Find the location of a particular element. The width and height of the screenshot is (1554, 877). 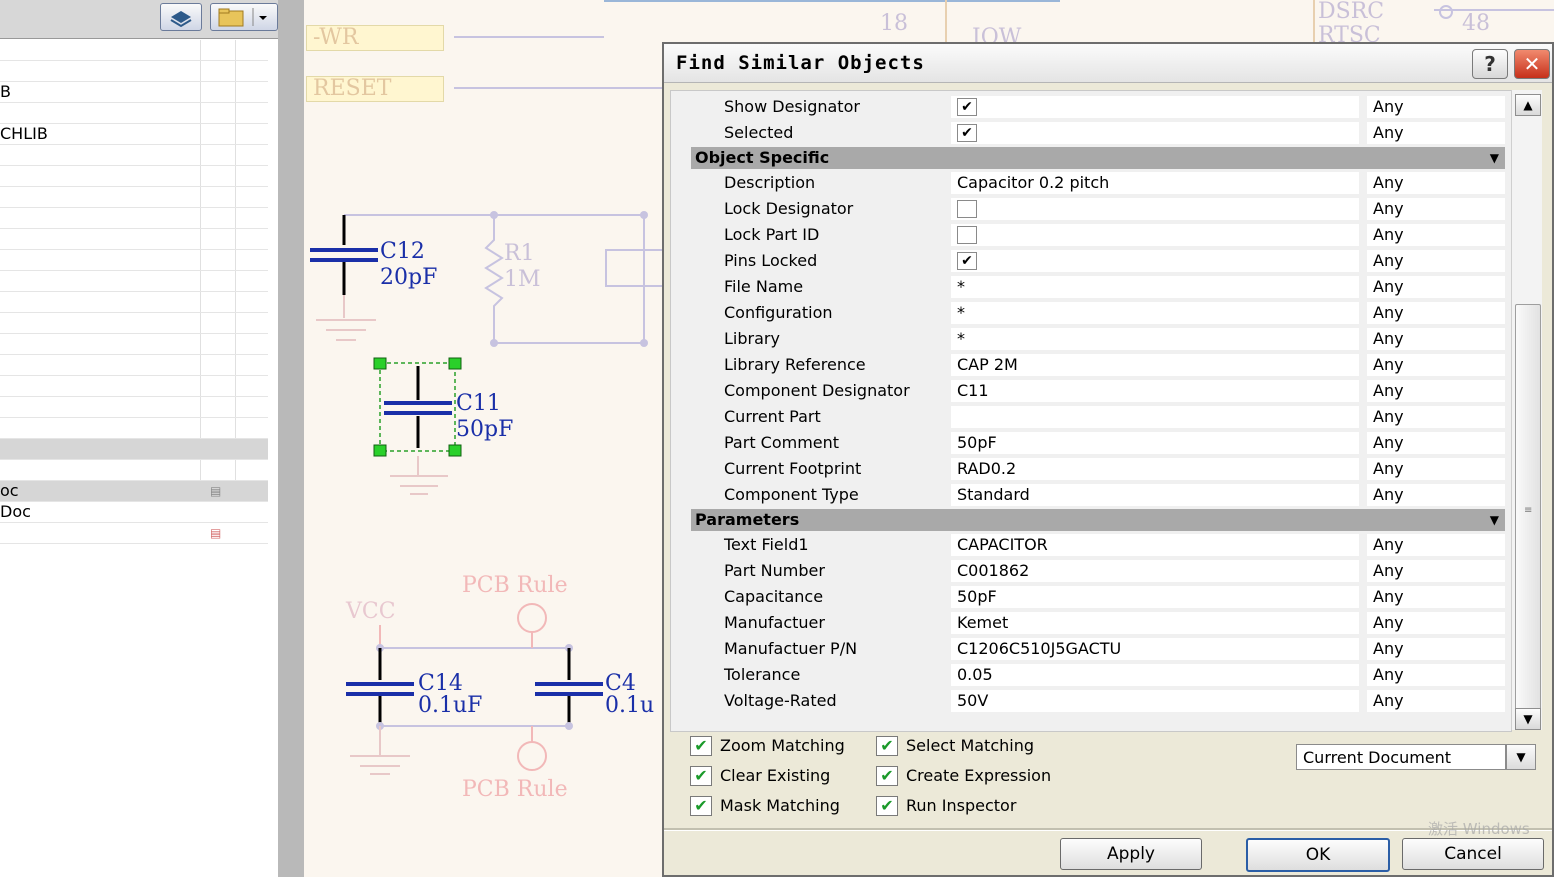

property-value: 50V is located at coordinates (1155, 701).